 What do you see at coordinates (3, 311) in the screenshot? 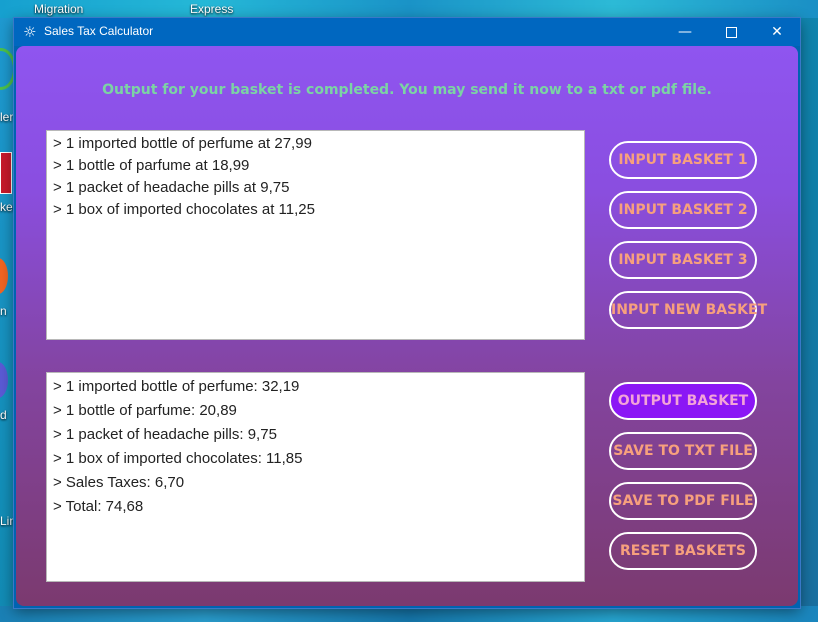
I see `desktop-icon-label: n` at bounding box center [3, 311].